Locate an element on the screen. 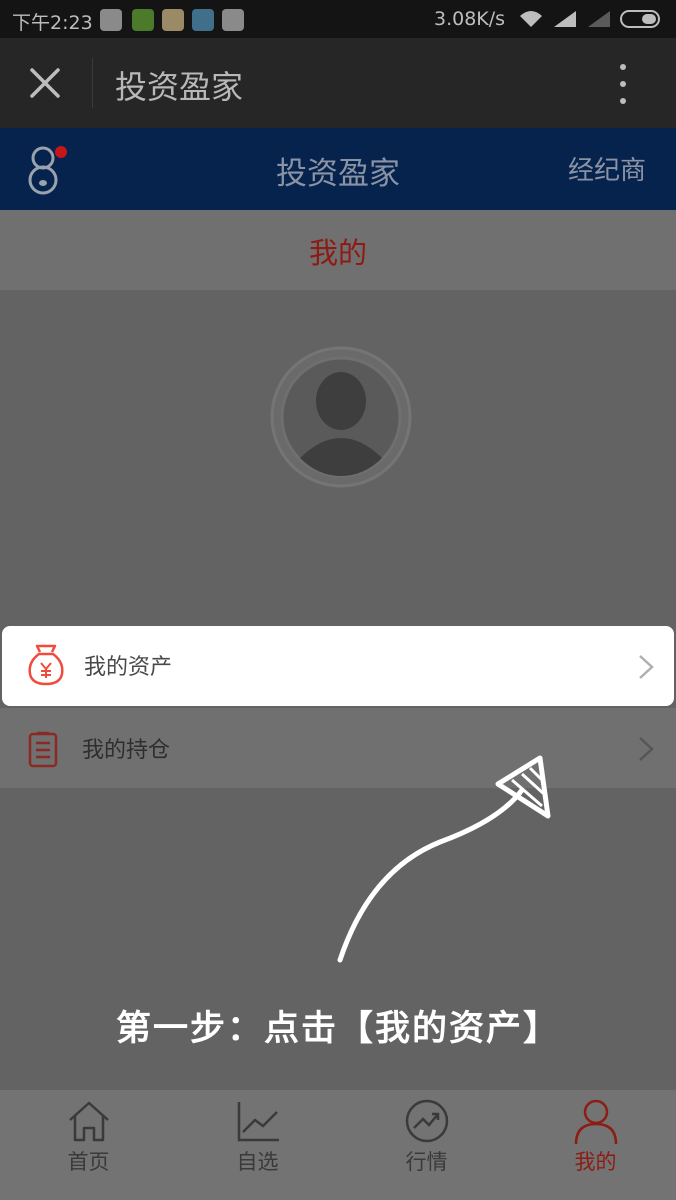 This screenshot has height=1200, width=676. section-title: 我的 is located at coordinates (337, 253).